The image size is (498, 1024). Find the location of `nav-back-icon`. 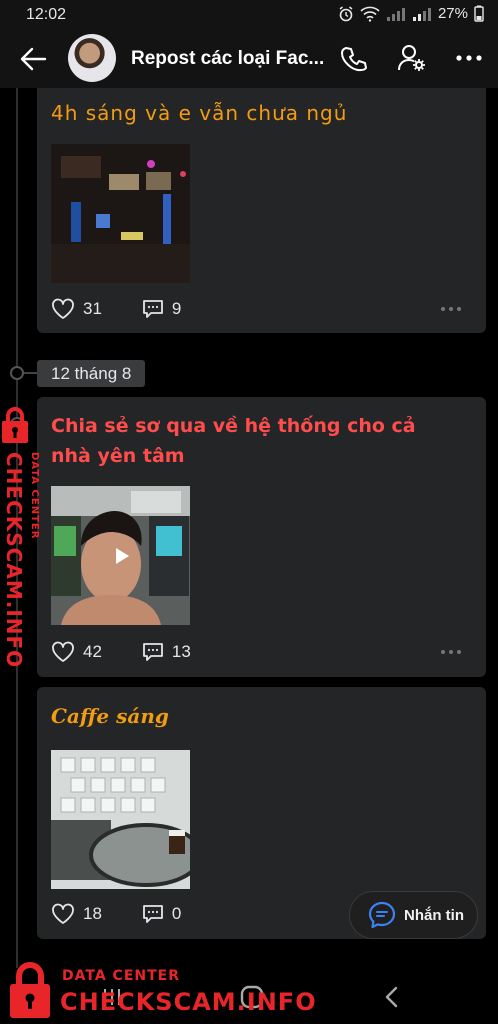

nav-back-icon is located at coordinates (391, 997).